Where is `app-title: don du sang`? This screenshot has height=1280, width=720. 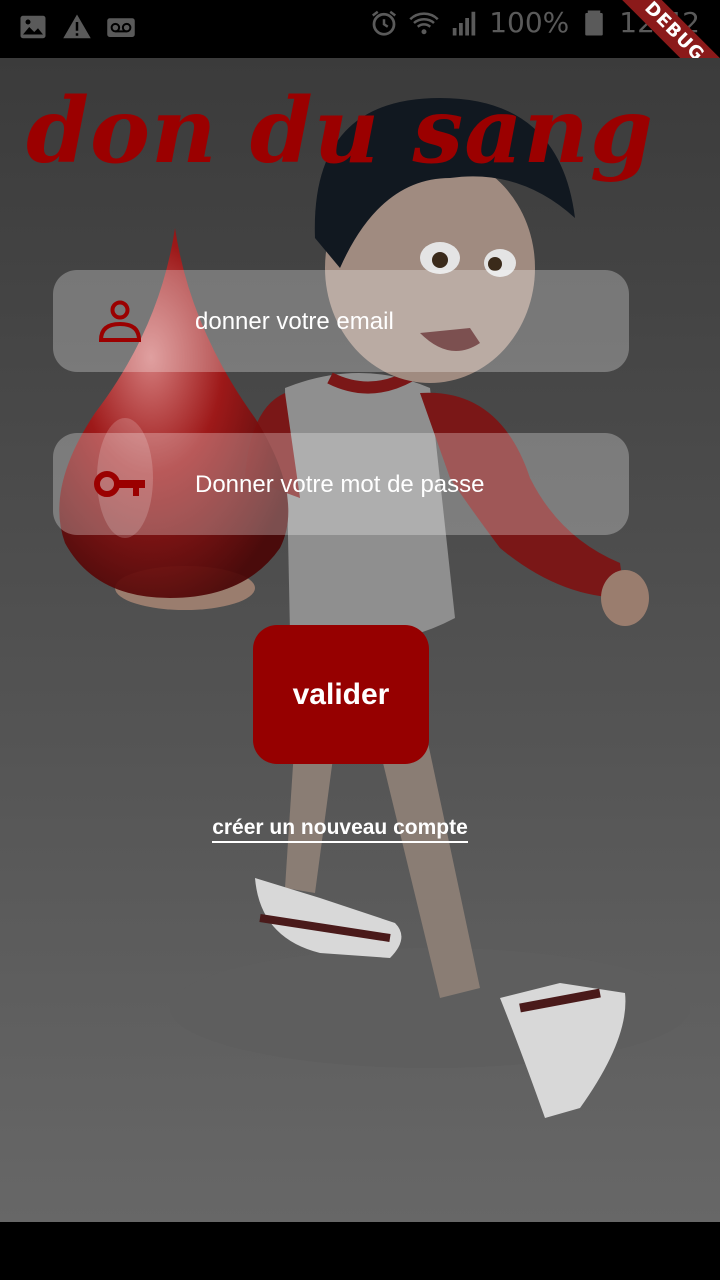
app-title: don du sang is located at coordinates (340, 131).